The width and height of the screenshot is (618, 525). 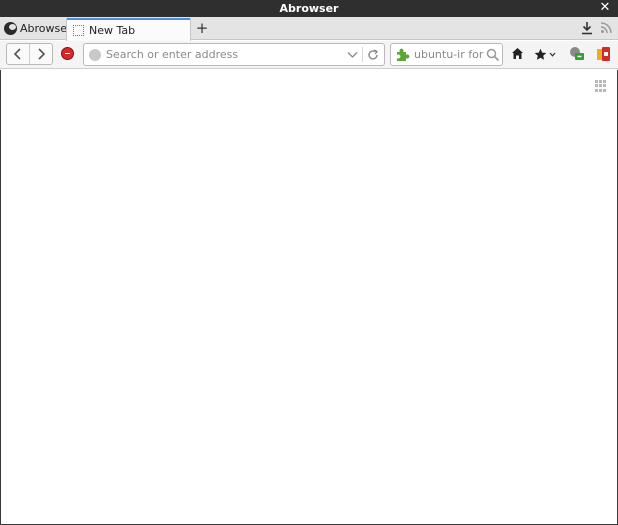 I want to click on back-button, so click(x=18, y=54).